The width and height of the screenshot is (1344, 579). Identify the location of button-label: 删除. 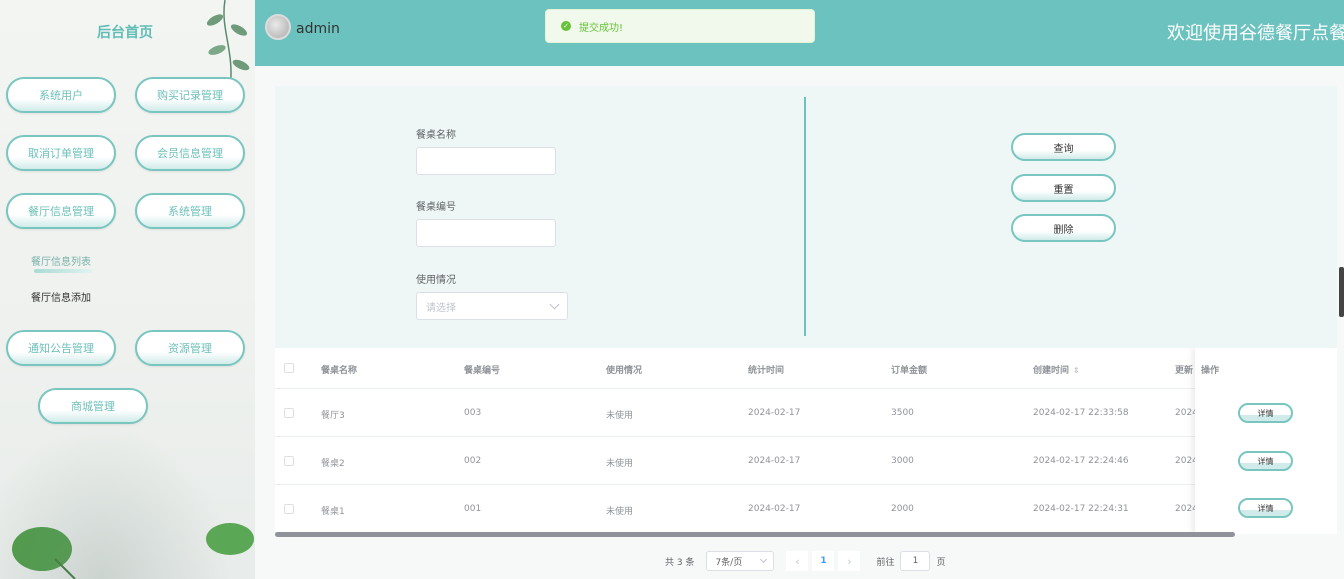
(1063, 230).